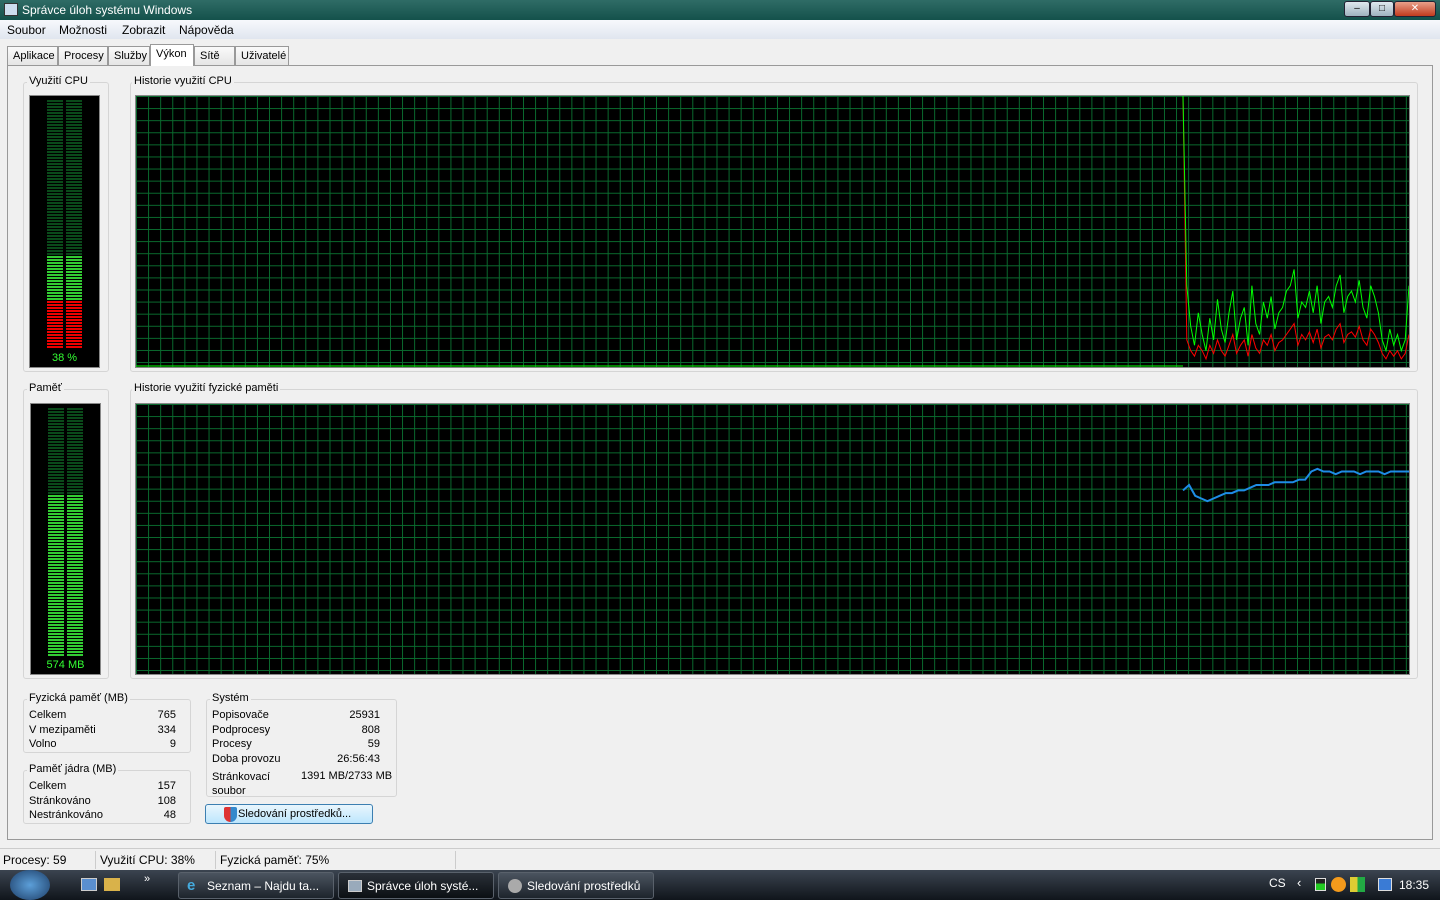 Image resolution: width=1440 pixels, height=900 pixels. Describe the element at coordinates (83, 56) in the screenshot. I see `tab-procesy: Procesy` at that location.